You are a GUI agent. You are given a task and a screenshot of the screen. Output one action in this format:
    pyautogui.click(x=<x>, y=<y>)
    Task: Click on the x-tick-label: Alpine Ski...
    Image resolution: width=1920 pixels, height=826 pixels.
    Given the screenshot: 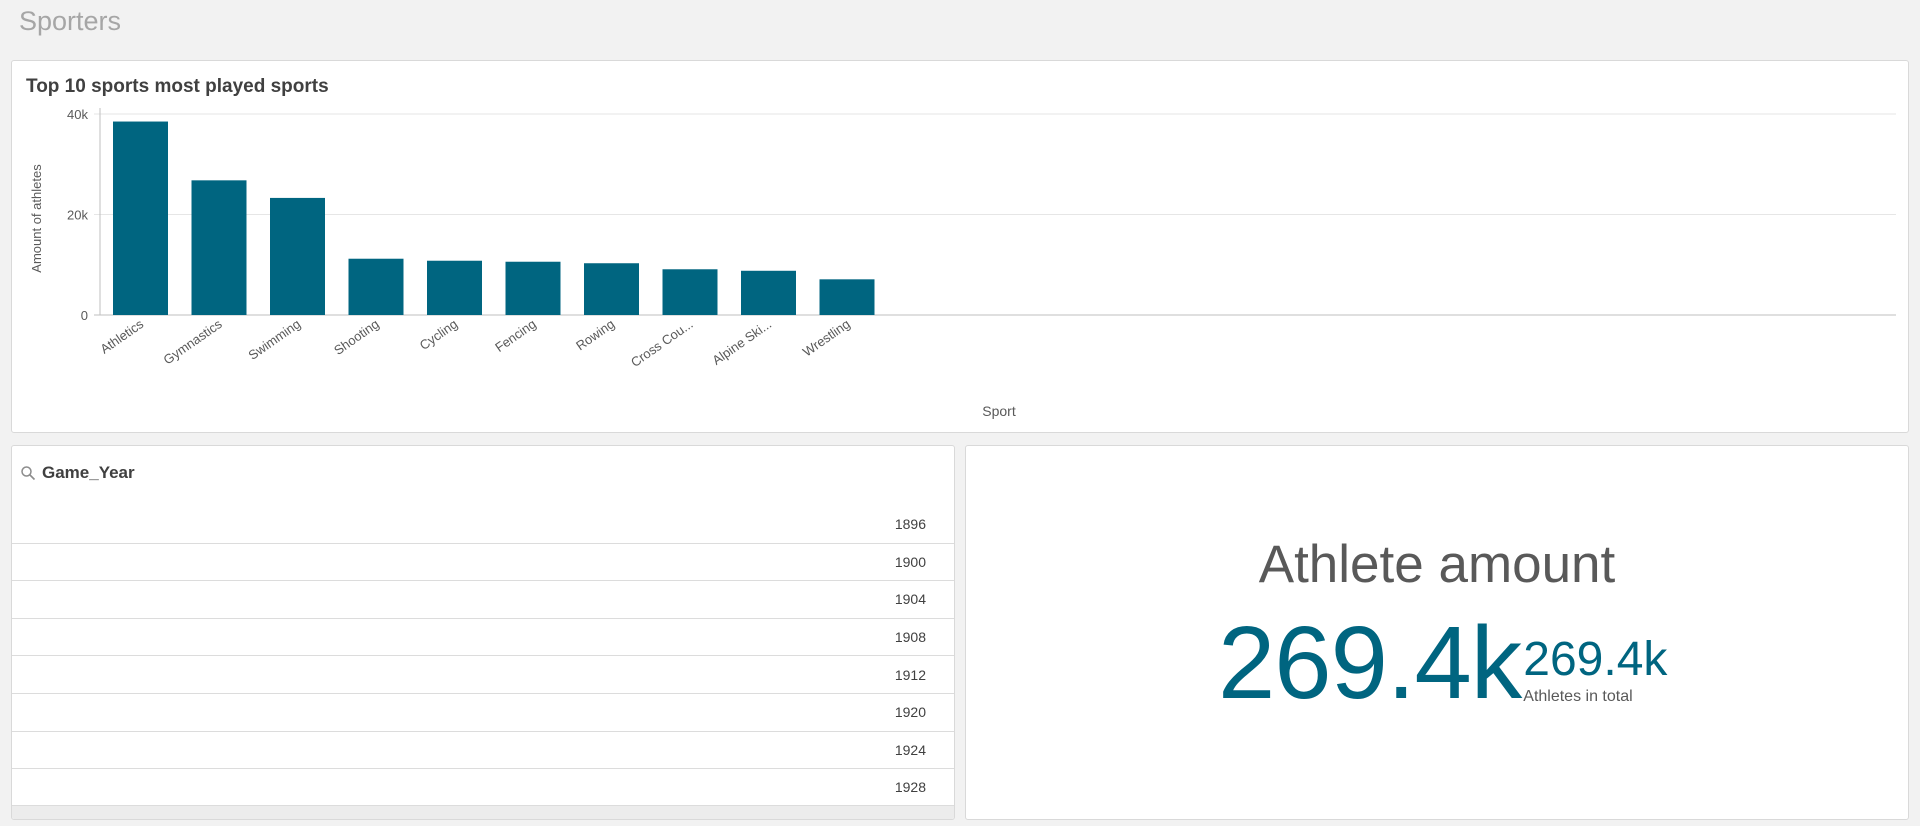 What is the action you would take?
    pyautogui.click(x=741, y=342)
    